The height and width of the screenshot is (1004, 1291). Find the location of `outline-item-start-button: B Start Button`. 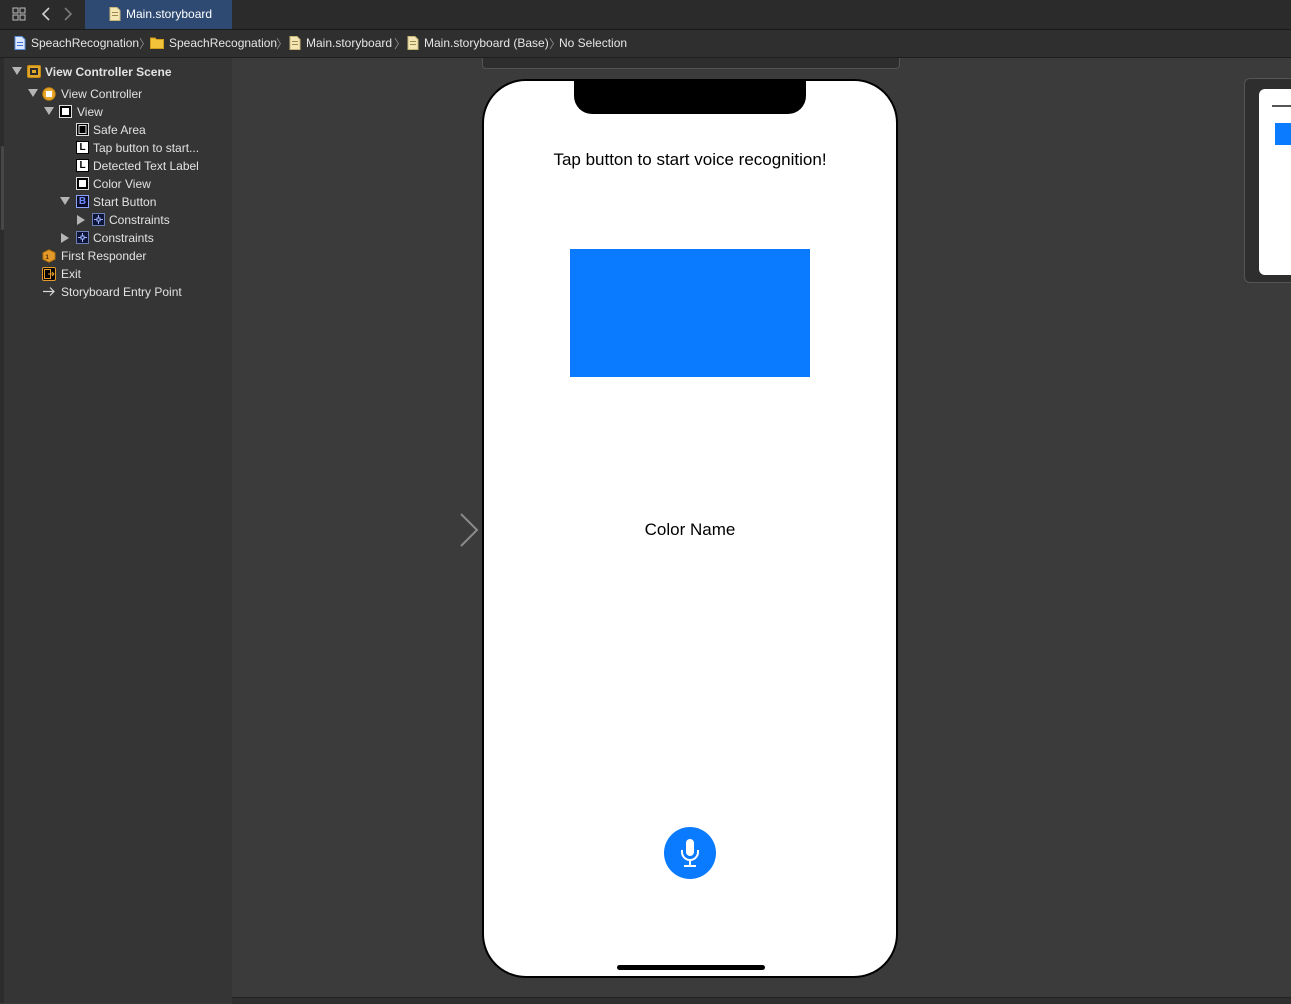

outline-item-start-button: B Start Button is located at coordinates (141, 202).